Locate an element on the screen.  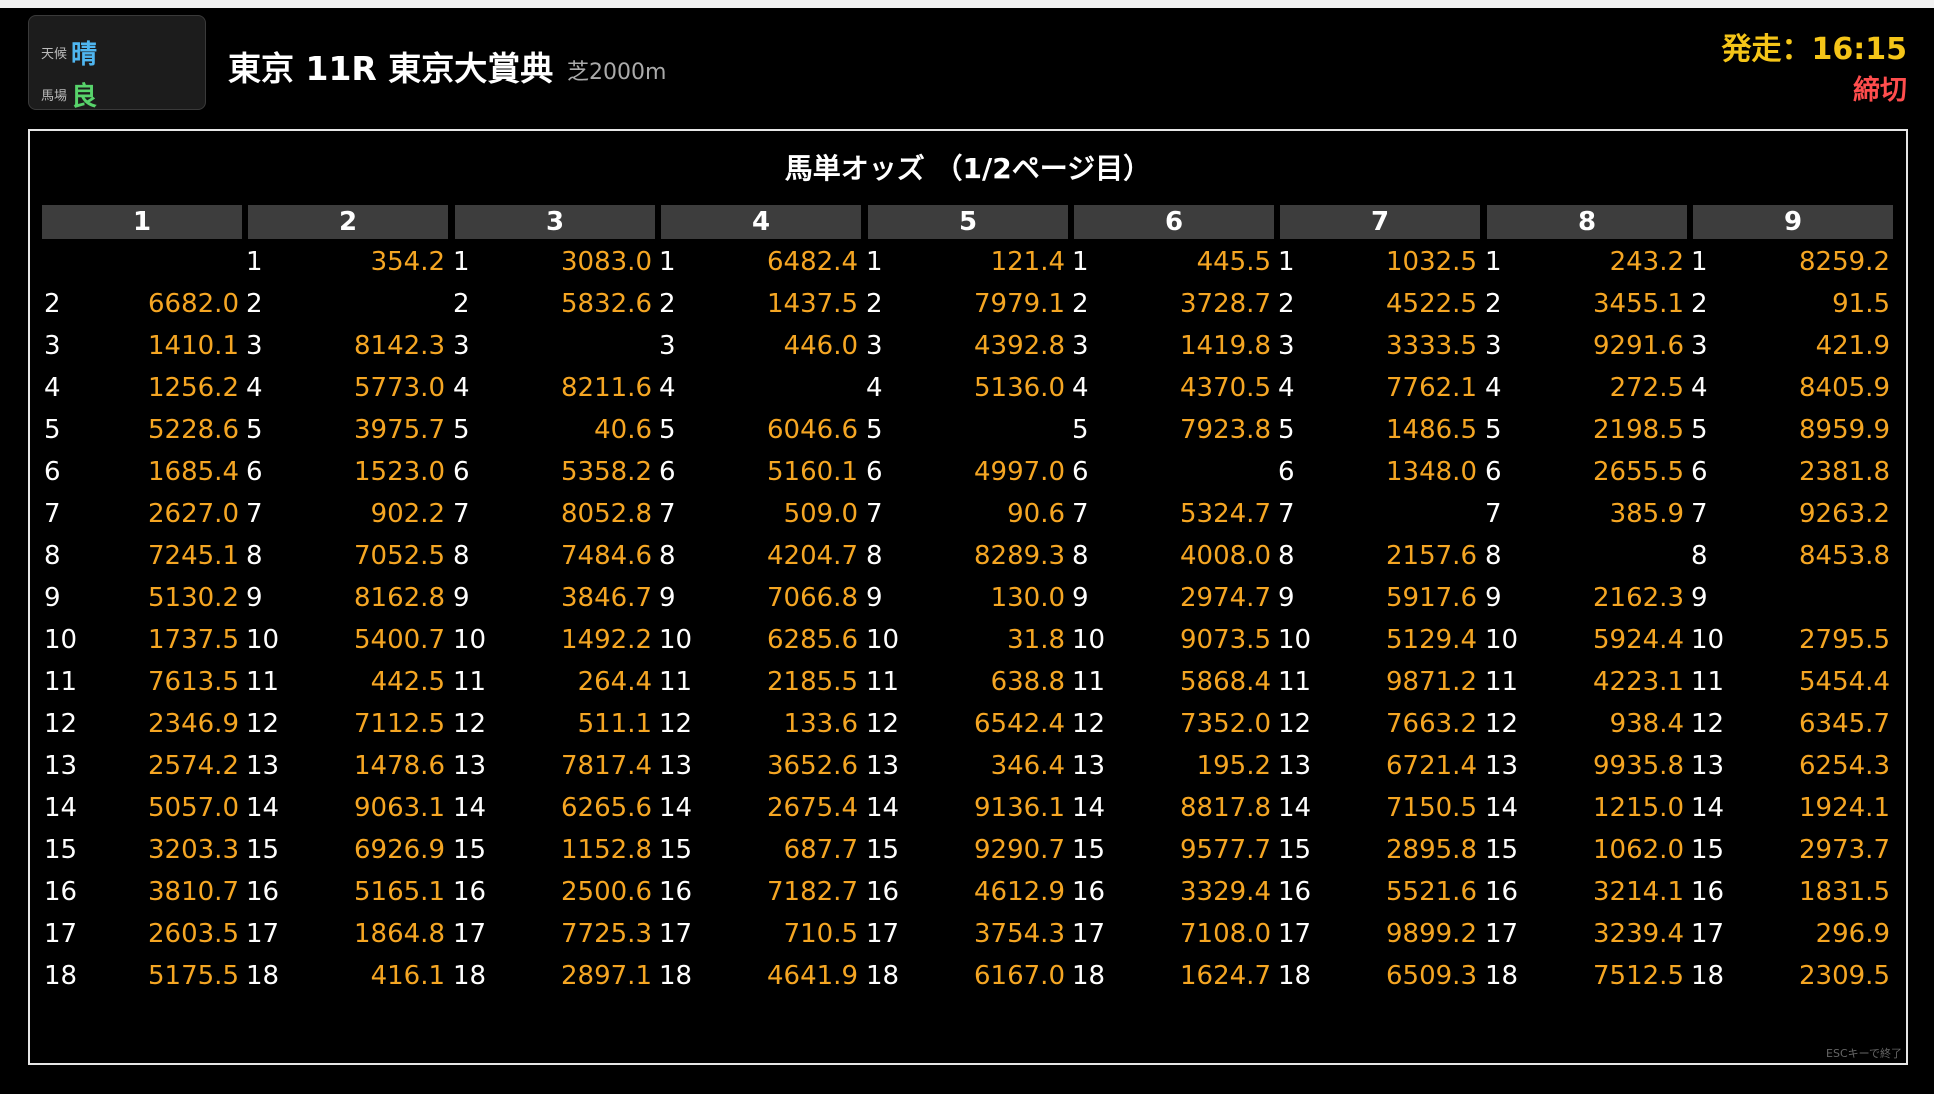
odds-cell-value: 2500.6 is located at coordinates (606, 892).